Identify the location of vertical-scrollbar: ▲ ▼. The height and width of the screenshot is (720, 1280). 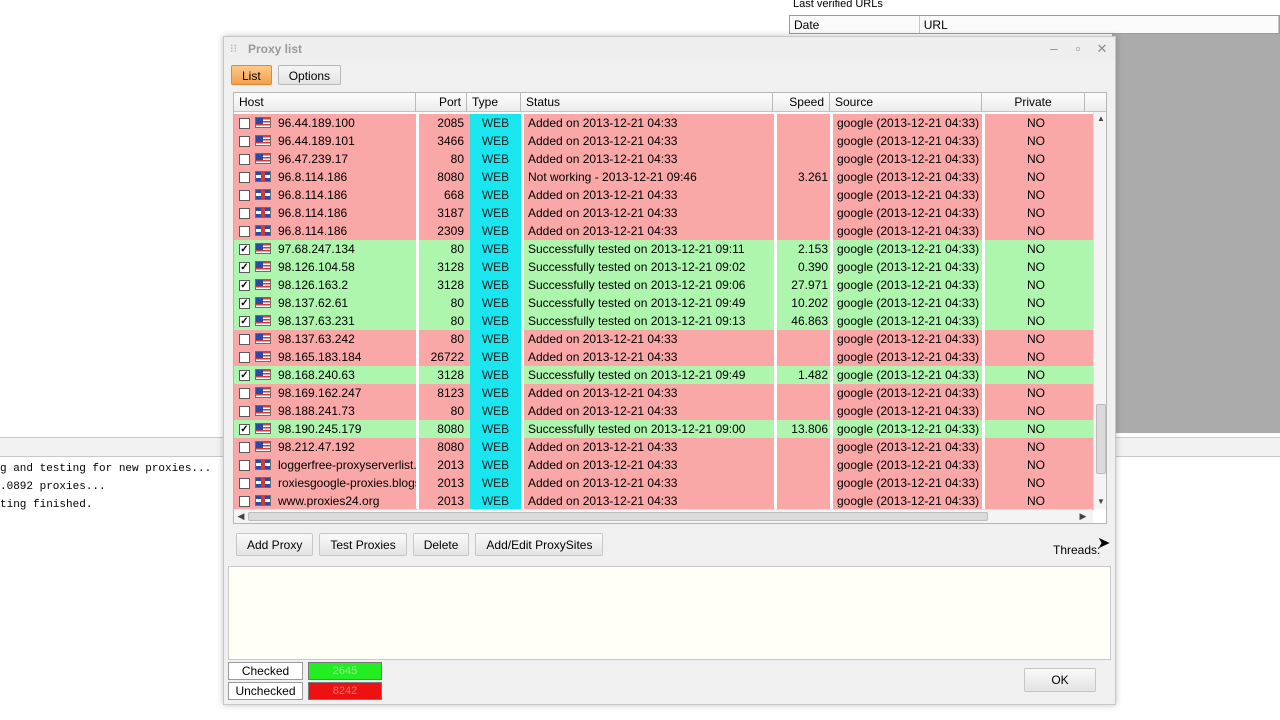
(1099, 310).